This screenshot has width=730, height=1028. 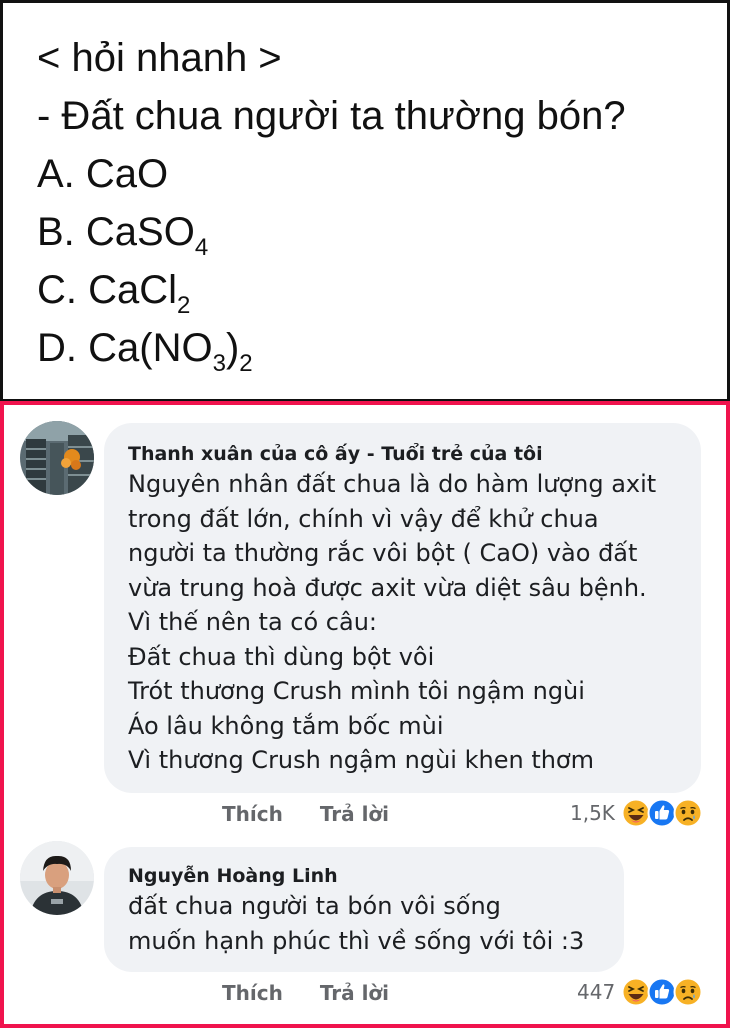 I want to click on quiz-option-a: A. CaO, so click(x=382, y=174).